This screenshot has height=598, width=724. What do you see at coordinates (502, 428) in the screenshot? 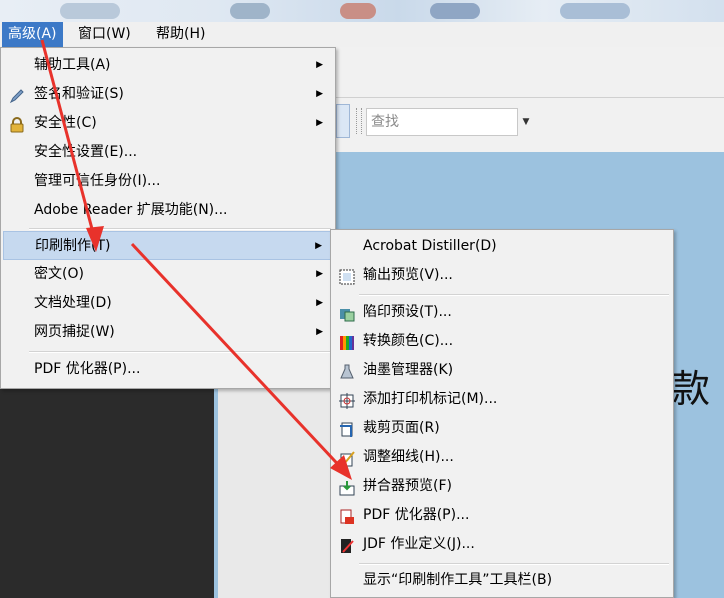
I see `menu-item-crop-pages: 裁剪页面(R)` at bounding box center [502, 428].